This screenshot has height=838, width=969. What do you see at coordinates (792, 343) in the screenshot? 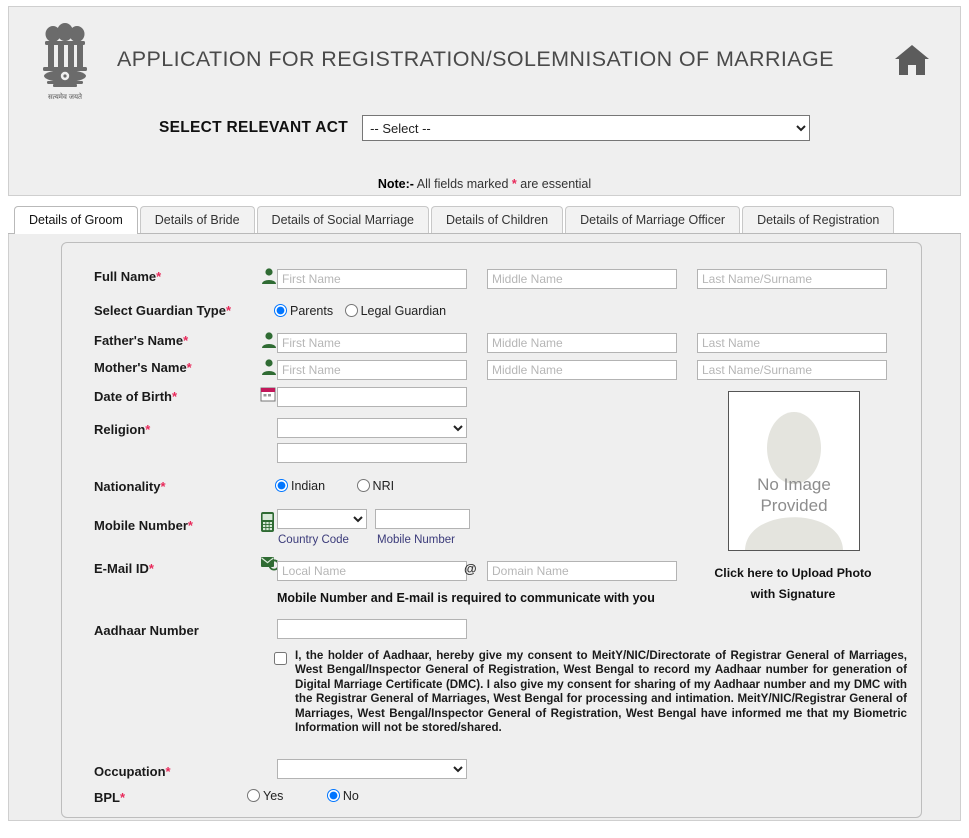
I see `father-name-last-input` at bounding box center [792, 343].